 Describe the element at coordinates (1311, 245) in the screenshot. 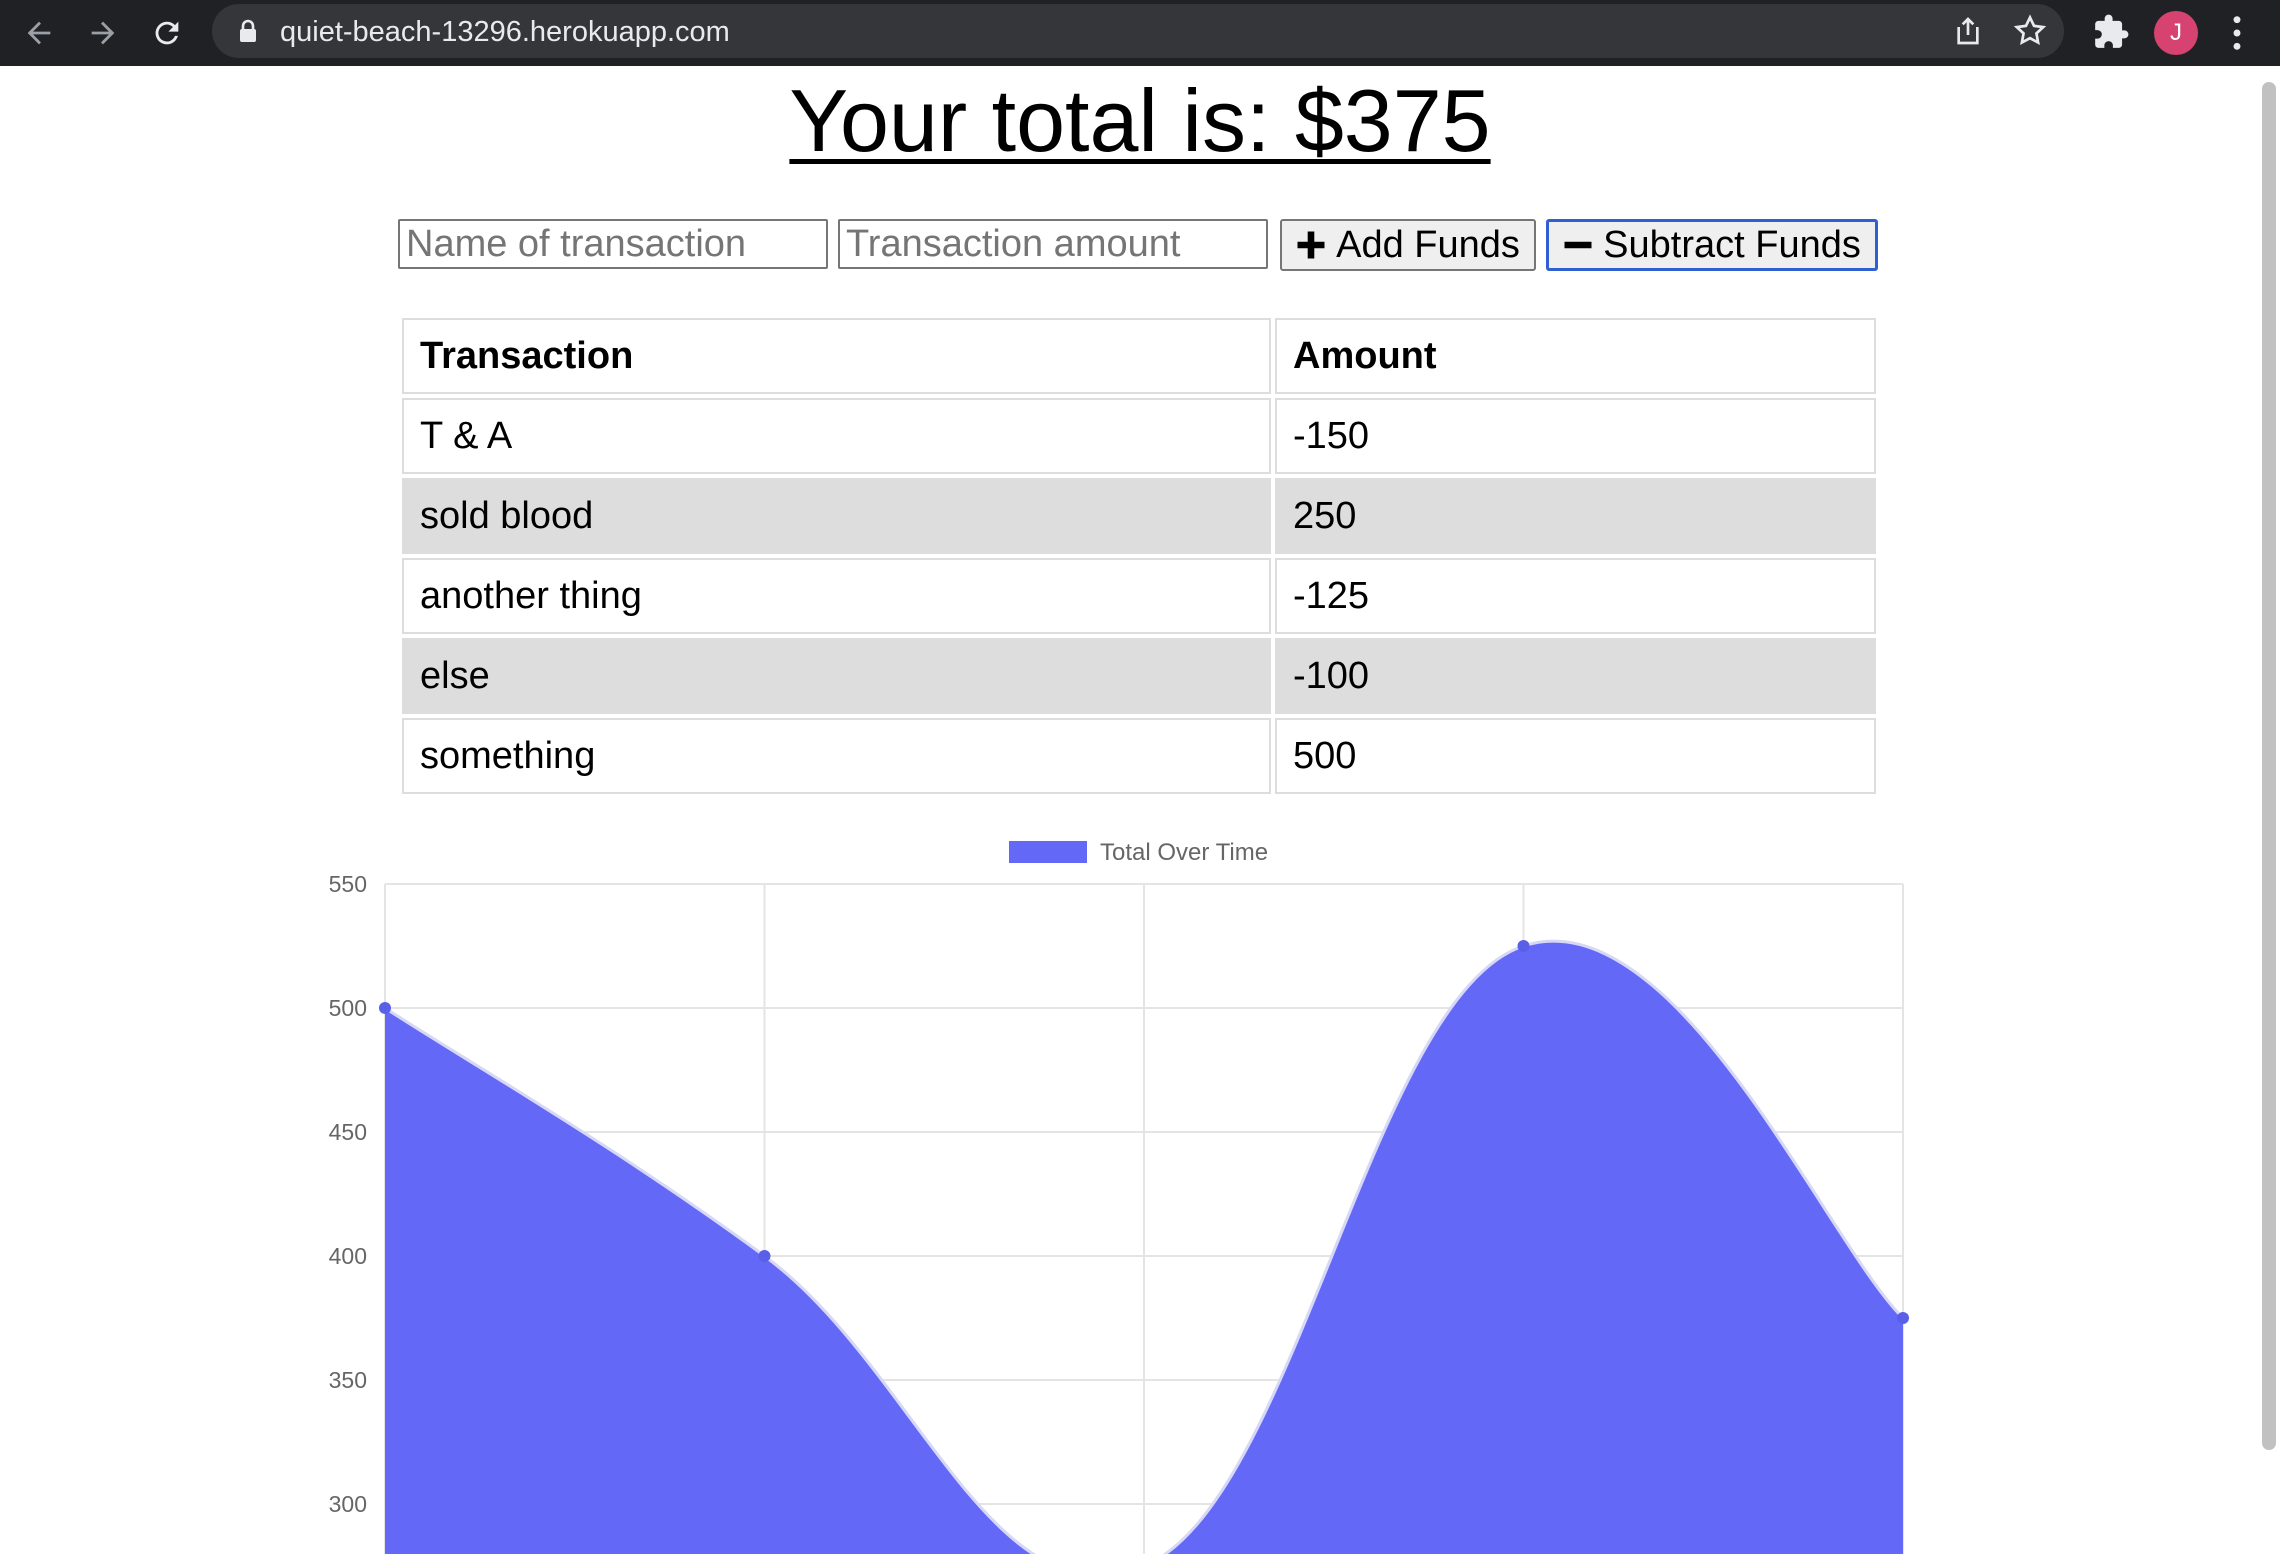

I see `plus-icon` at that location.